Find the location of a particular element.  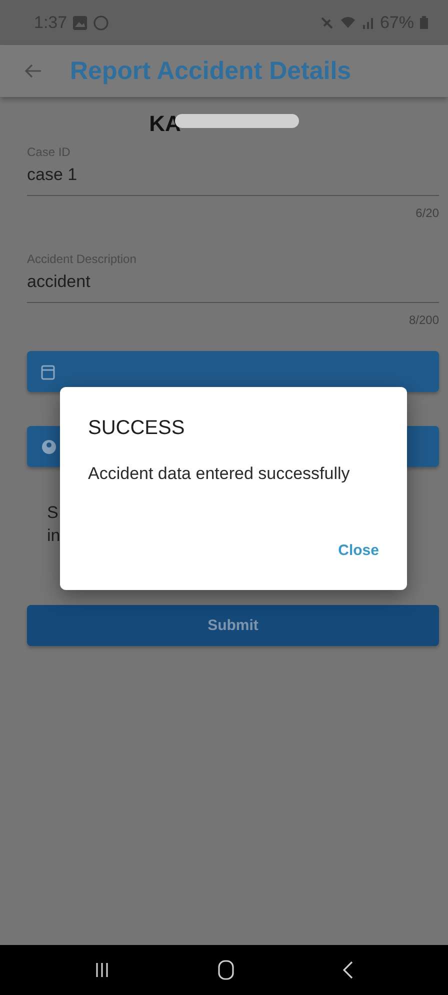

screen-title: Report Accident Details is located at coordinates (211, 71).